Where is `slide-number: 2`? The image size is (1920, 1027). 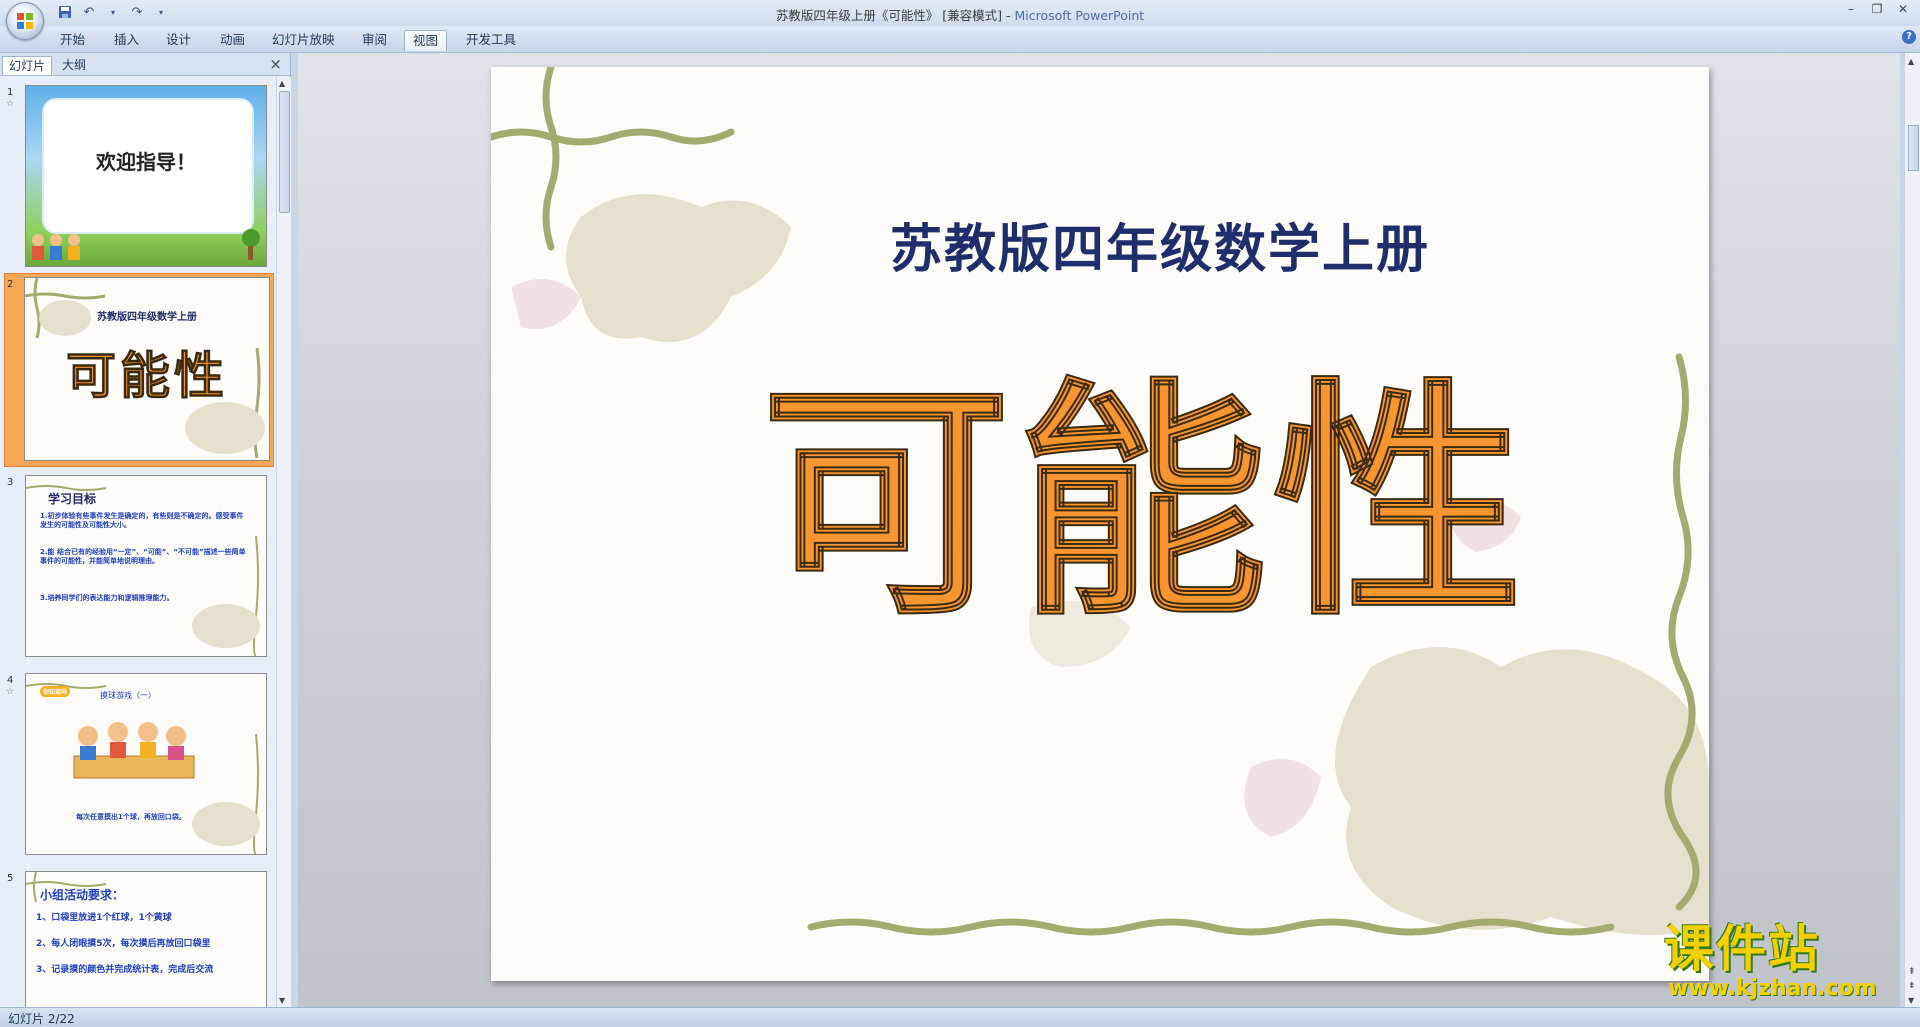
slide-number: 2 is located at coordinates (10, 284).